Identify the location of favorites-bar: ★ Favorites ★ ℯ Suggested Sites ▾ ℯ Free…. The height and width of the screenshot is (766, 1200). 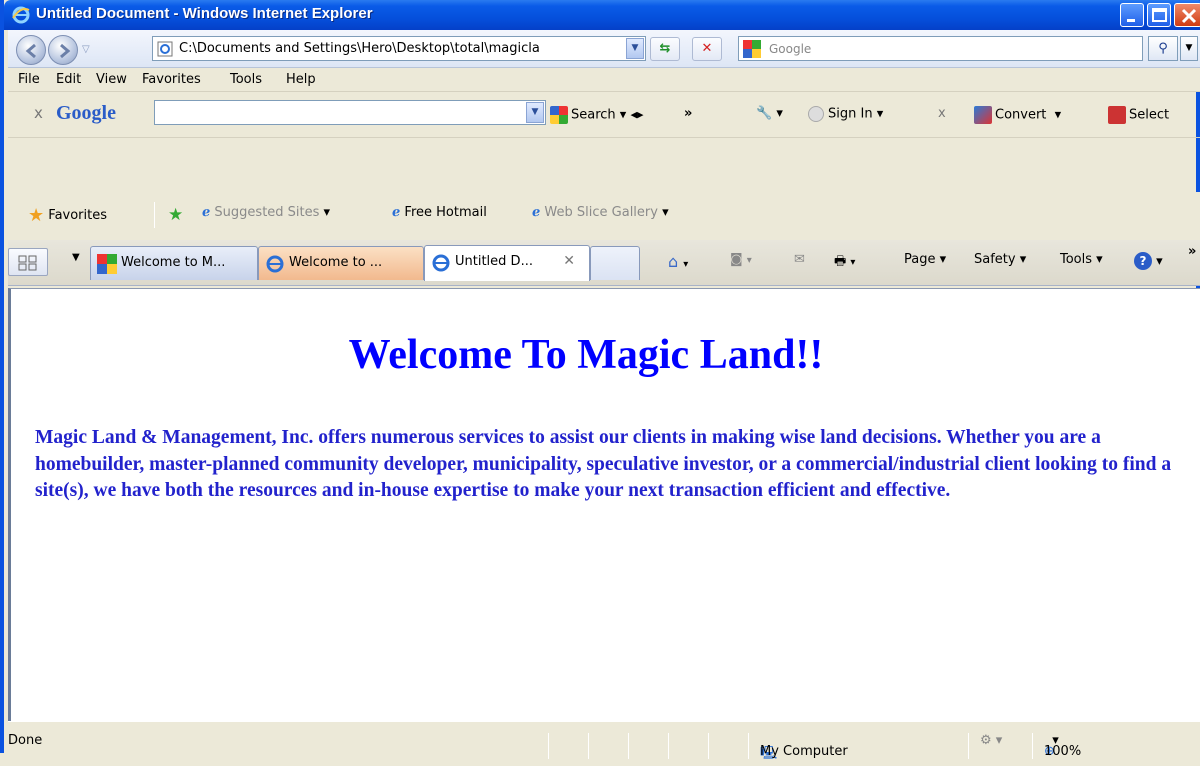
(604, 216).